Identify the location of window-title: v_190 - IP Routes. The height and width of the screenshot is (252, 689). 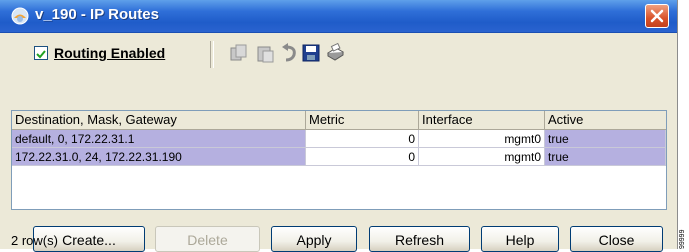
(97, 14).